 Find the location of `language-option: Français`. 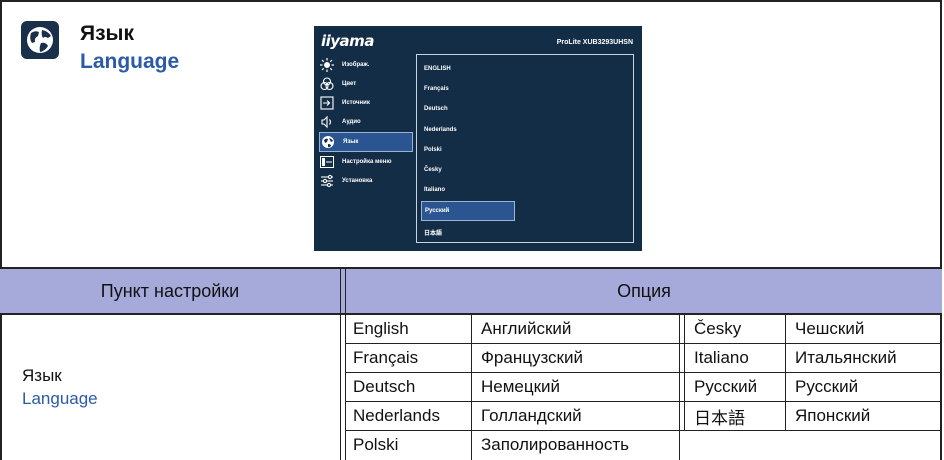

language-option: Français is located at coordinates (465, 89).